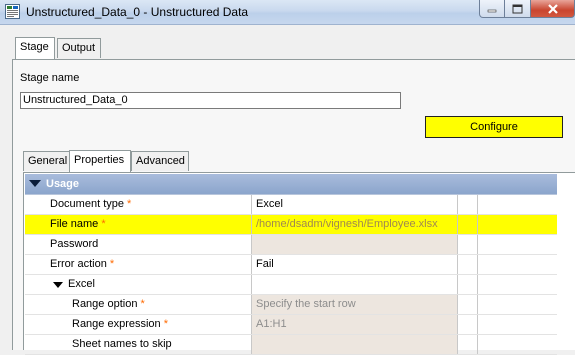 This screenshot has width=575, height=355. I want to click on property-name: File name, so click(74, 224).